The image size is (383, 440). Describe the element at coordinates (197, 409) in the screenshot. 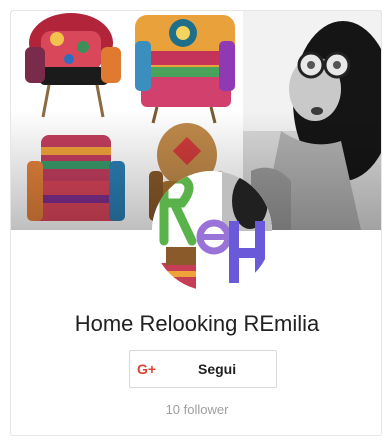

I see `follower-count: 10 follower` at that location.